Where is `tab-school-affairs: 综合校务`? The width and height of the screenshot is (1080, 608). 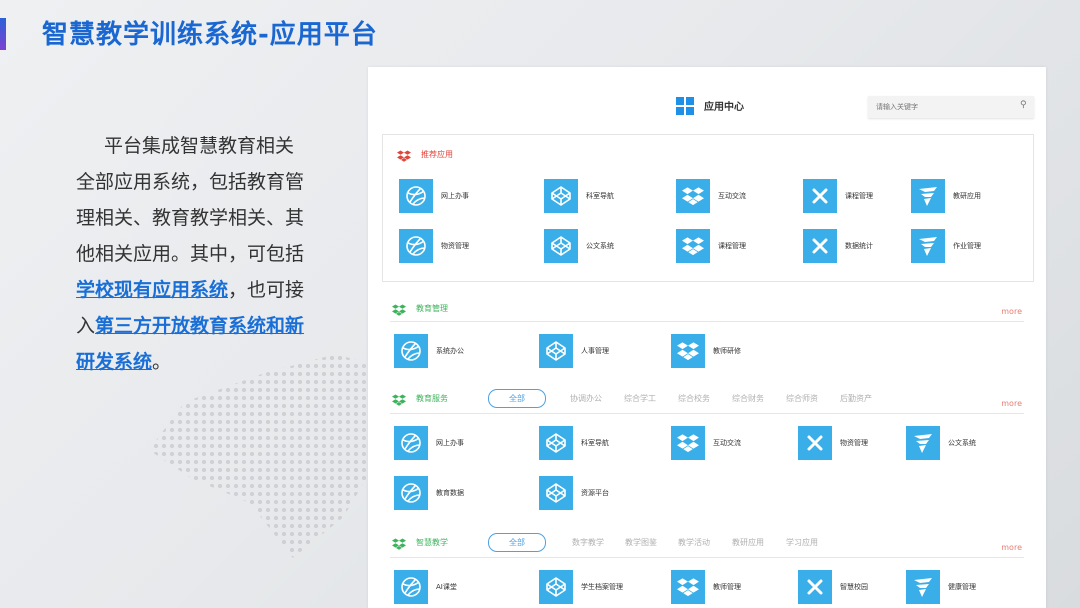 tab-school-affairs: 综合校务 is located at coordinates (694, 398).